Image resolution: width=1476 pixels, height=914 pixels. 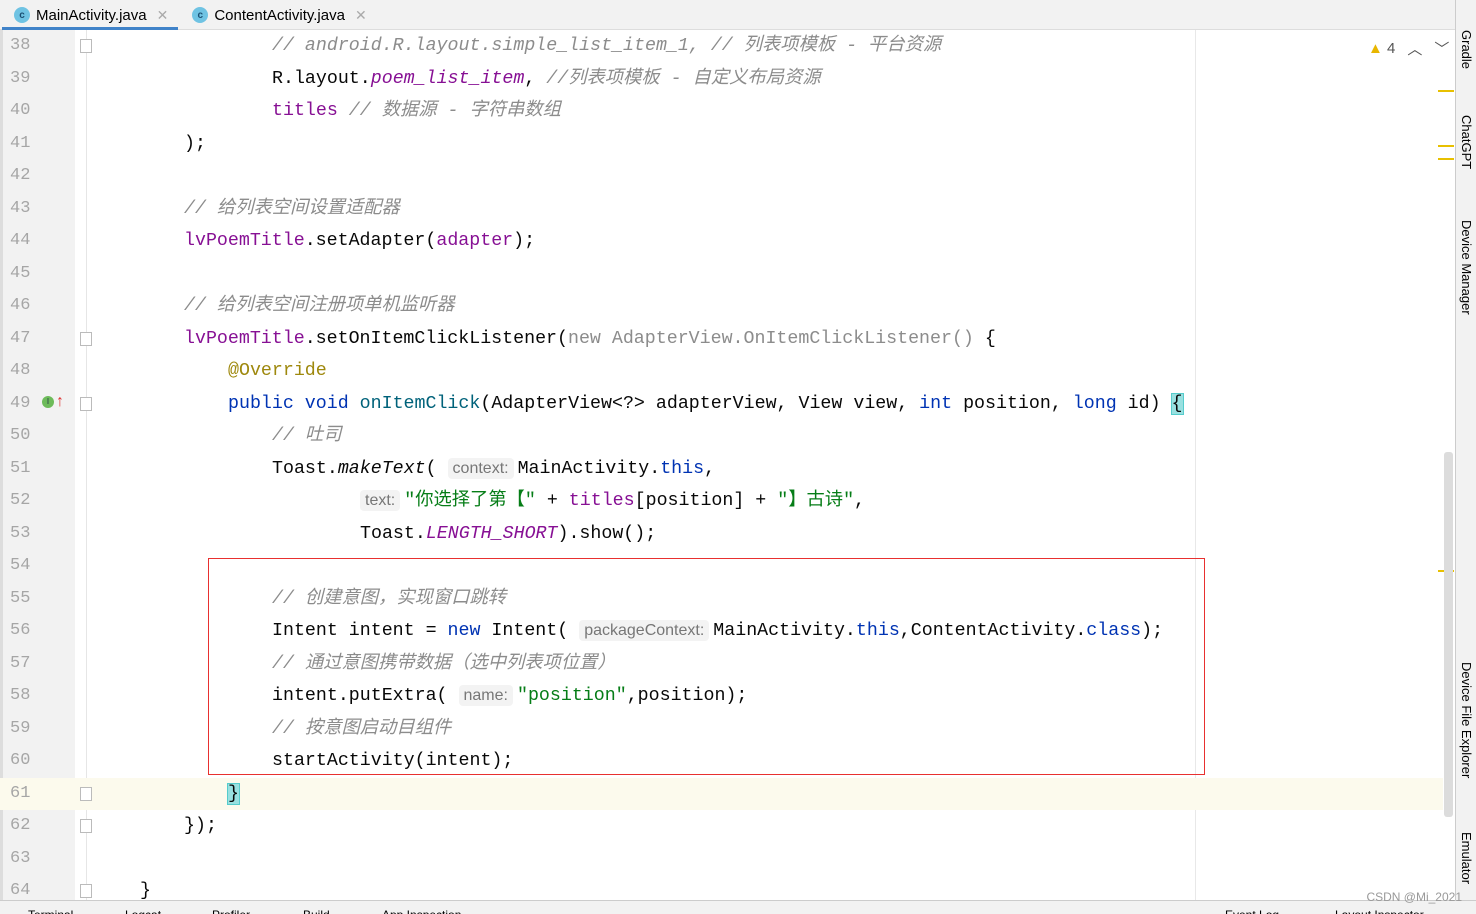 I want to click on code-token: );, so click(x=195, y=143).